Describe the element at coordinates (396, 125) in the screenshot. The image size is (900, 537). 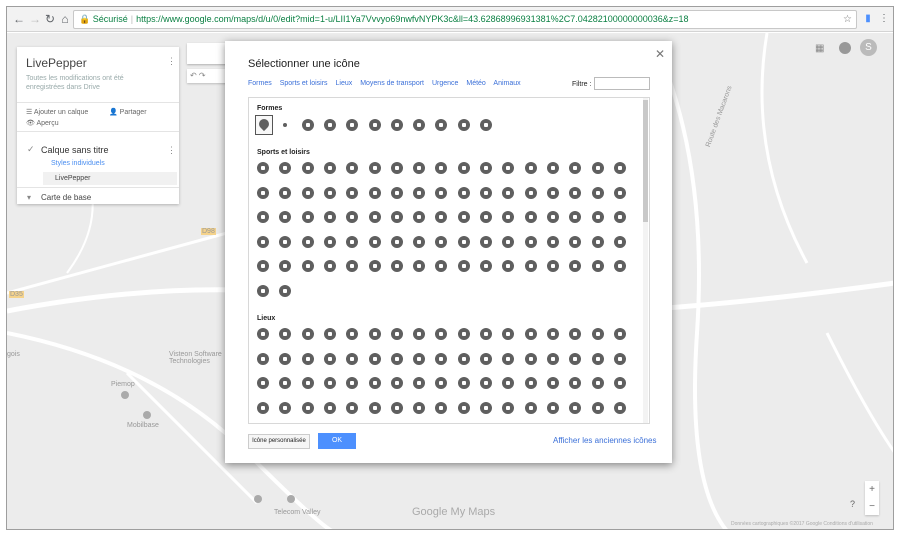
I see `star-icon` at that location.